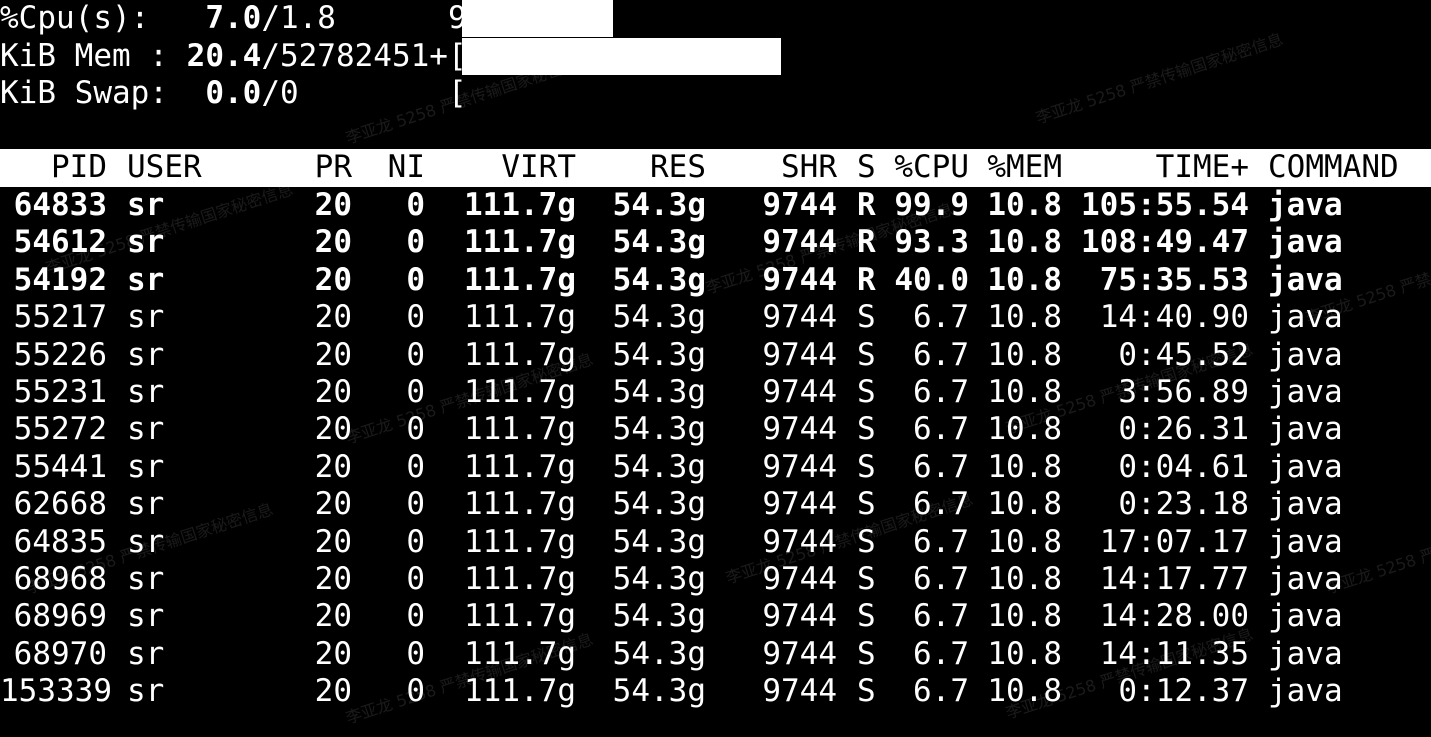 The height and width of the screenshot is (737, 1431). Describe the element at coordinates (164, 168) in the screenshot. I see `col-user: USER` at that location.